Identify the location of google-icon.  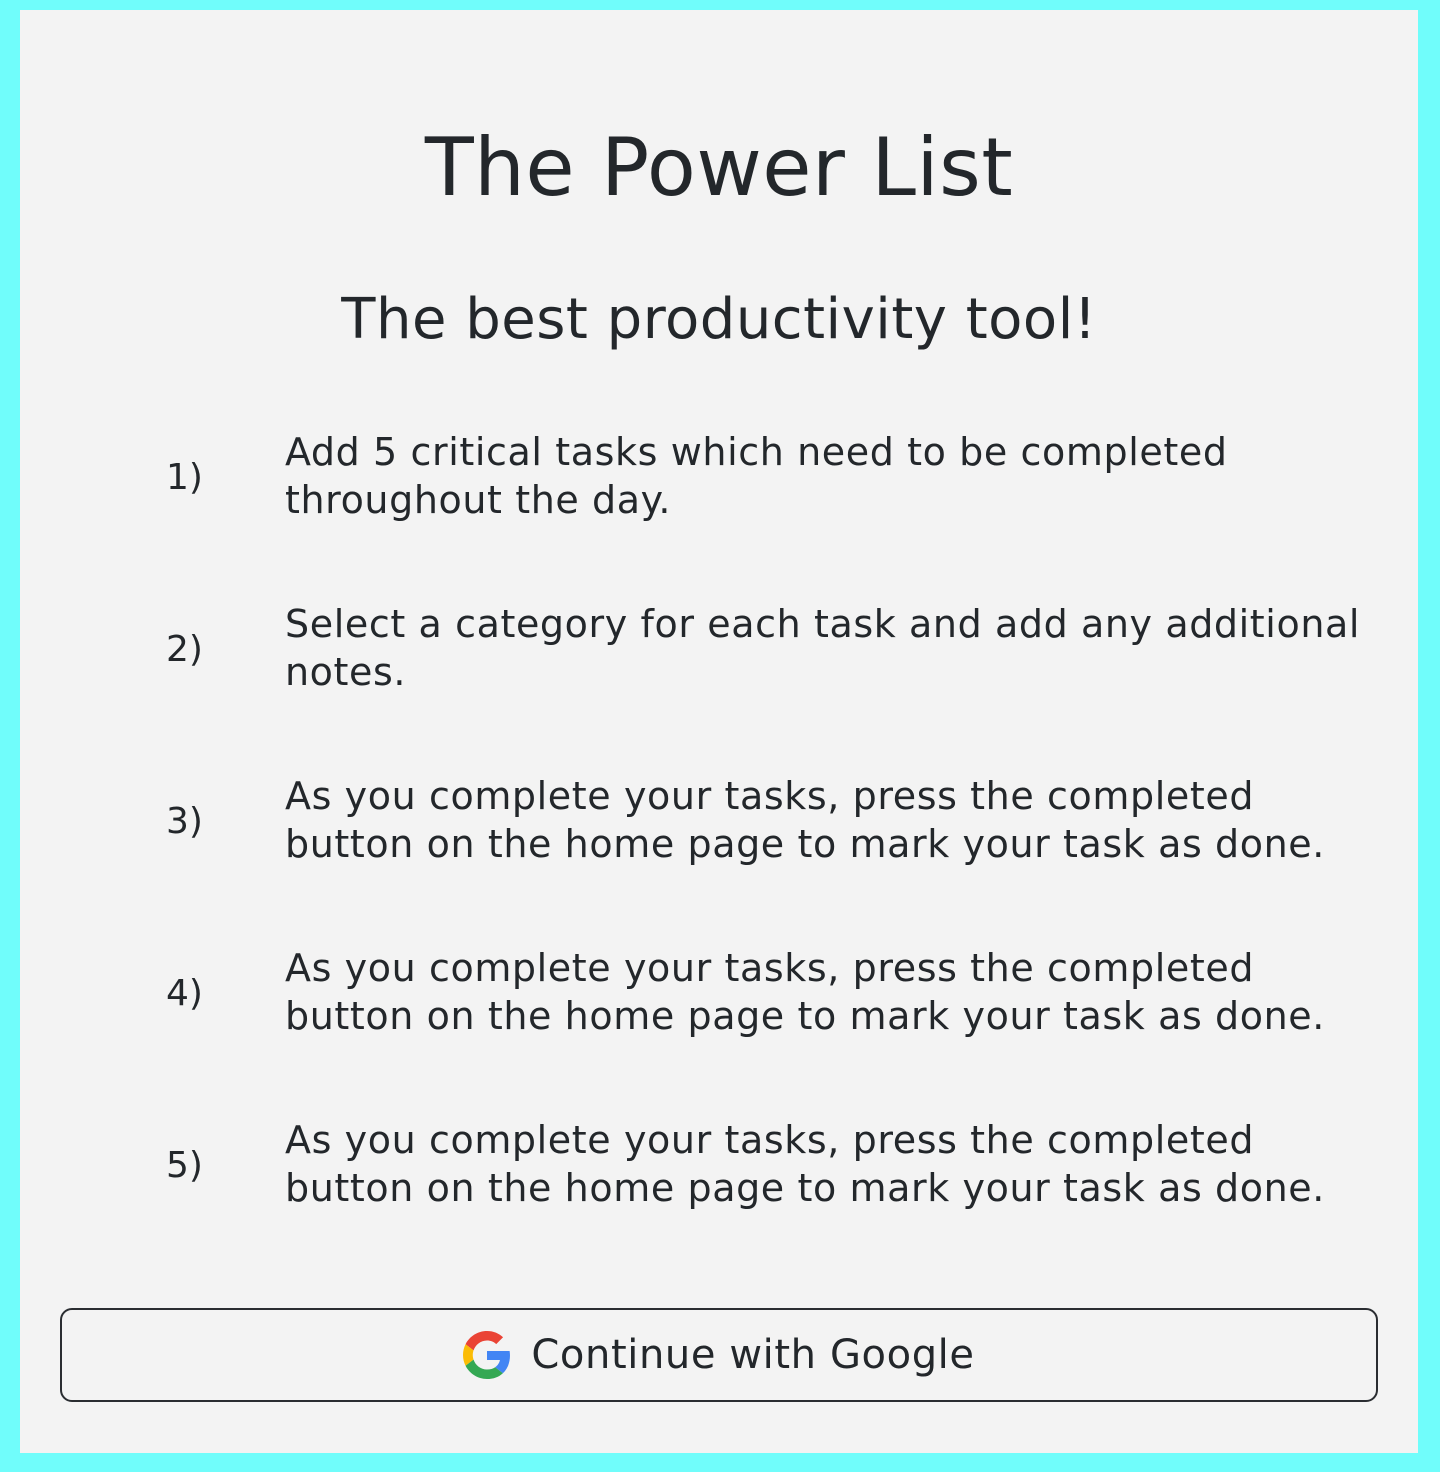
(487, 1355).